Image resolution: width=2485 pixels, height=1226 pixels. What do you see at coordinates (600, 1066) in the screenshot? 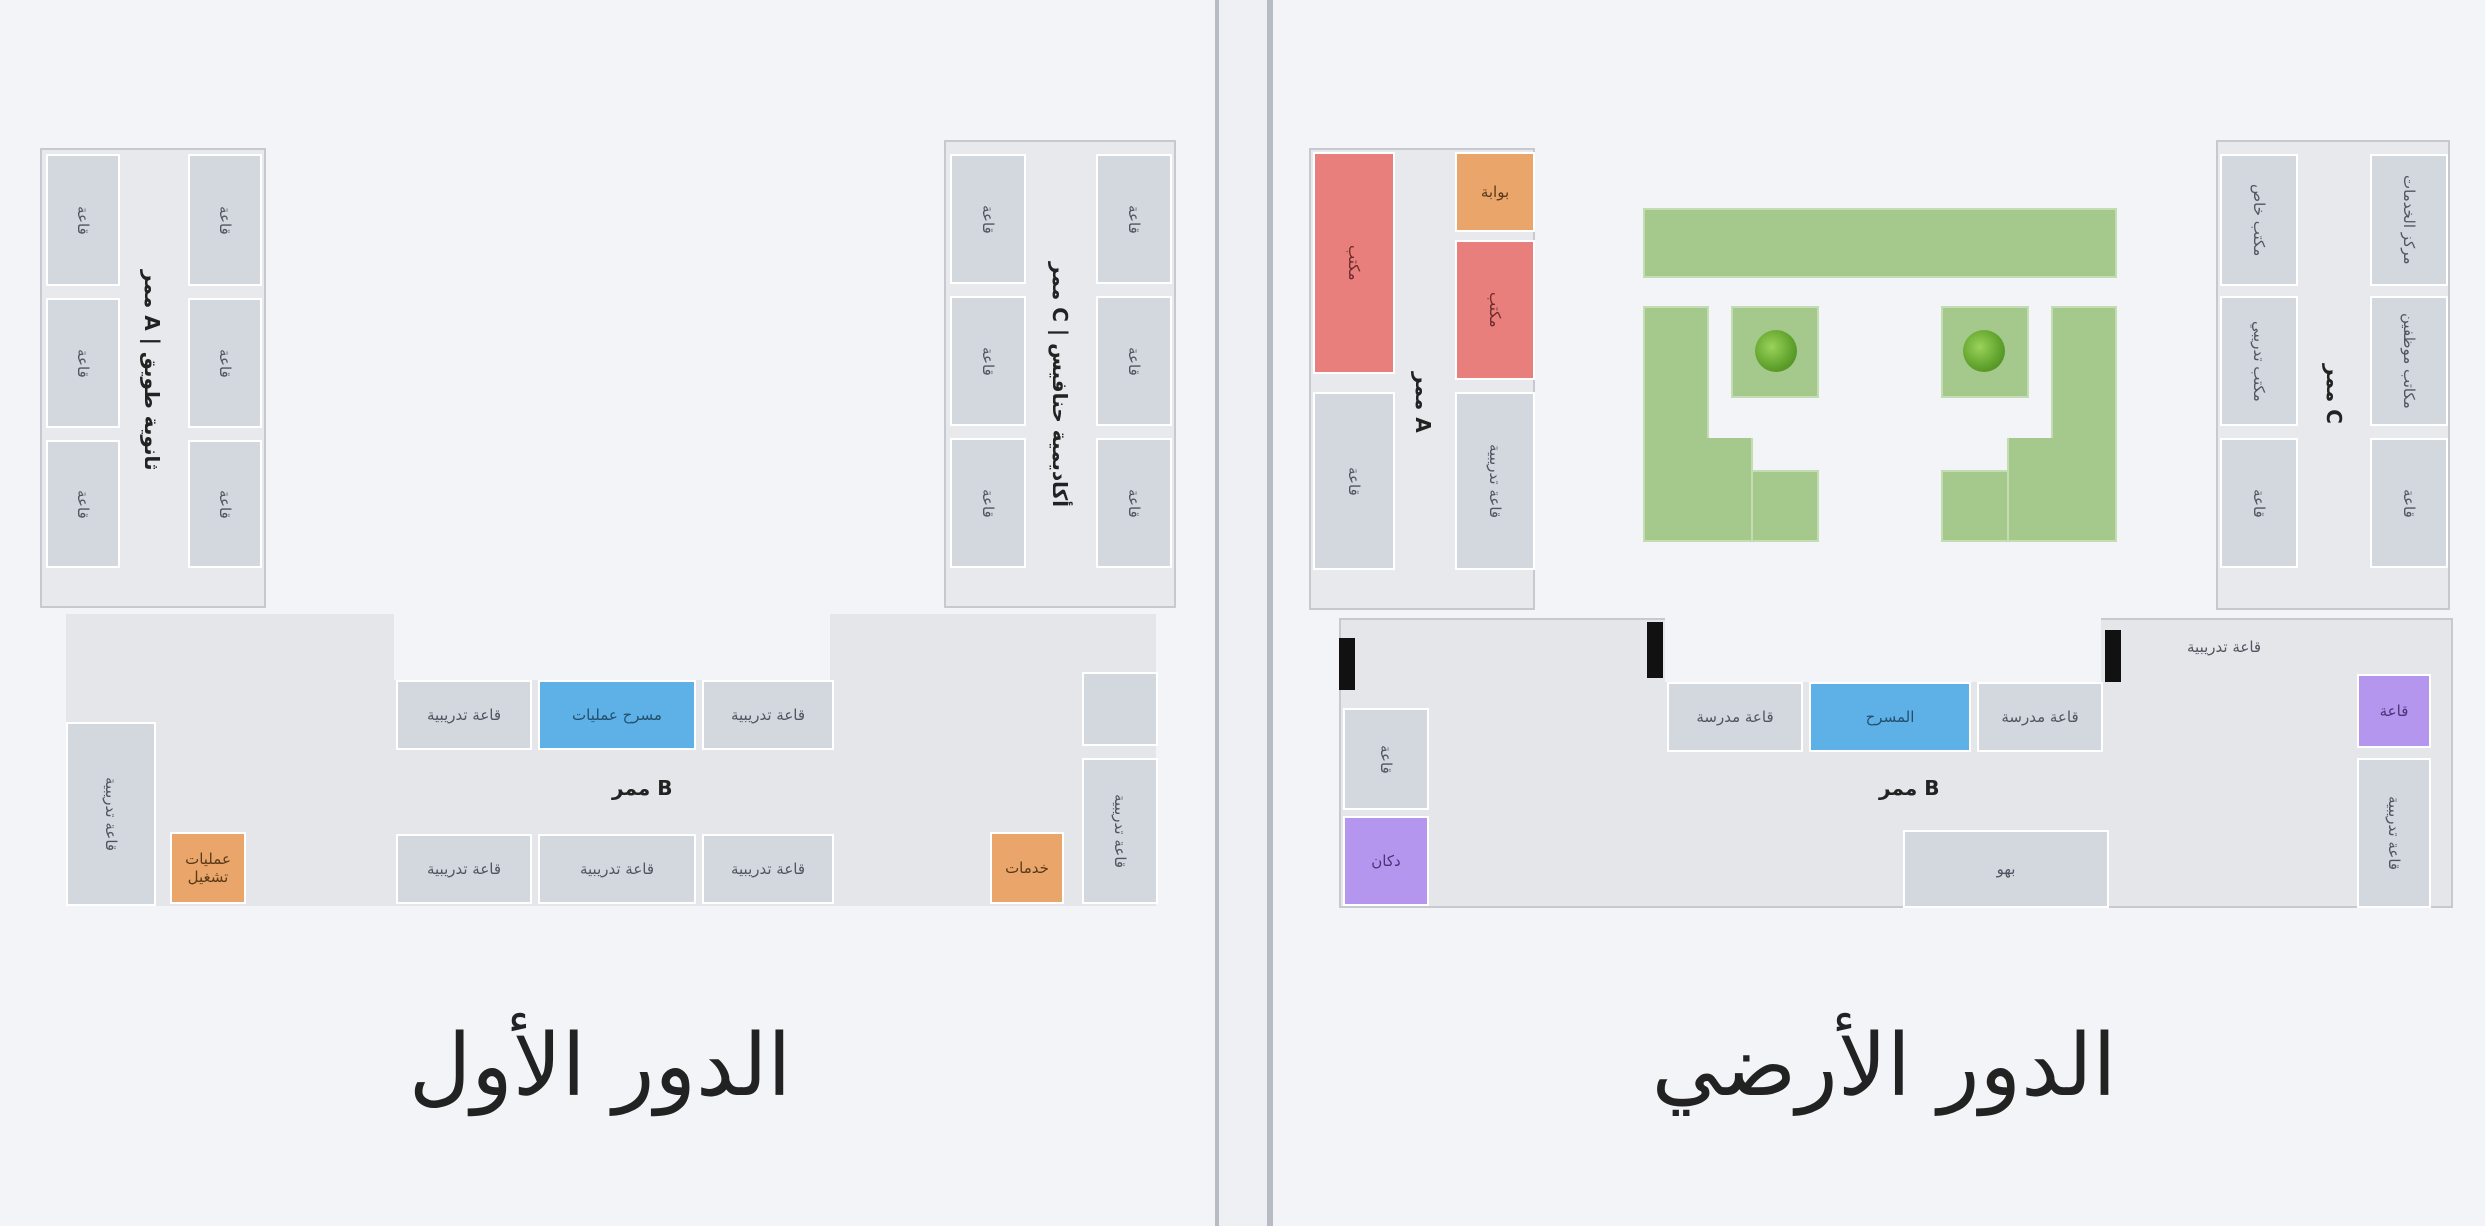
I see `first-floor-title: الدور الأول` at bounding box center [600, 1066].